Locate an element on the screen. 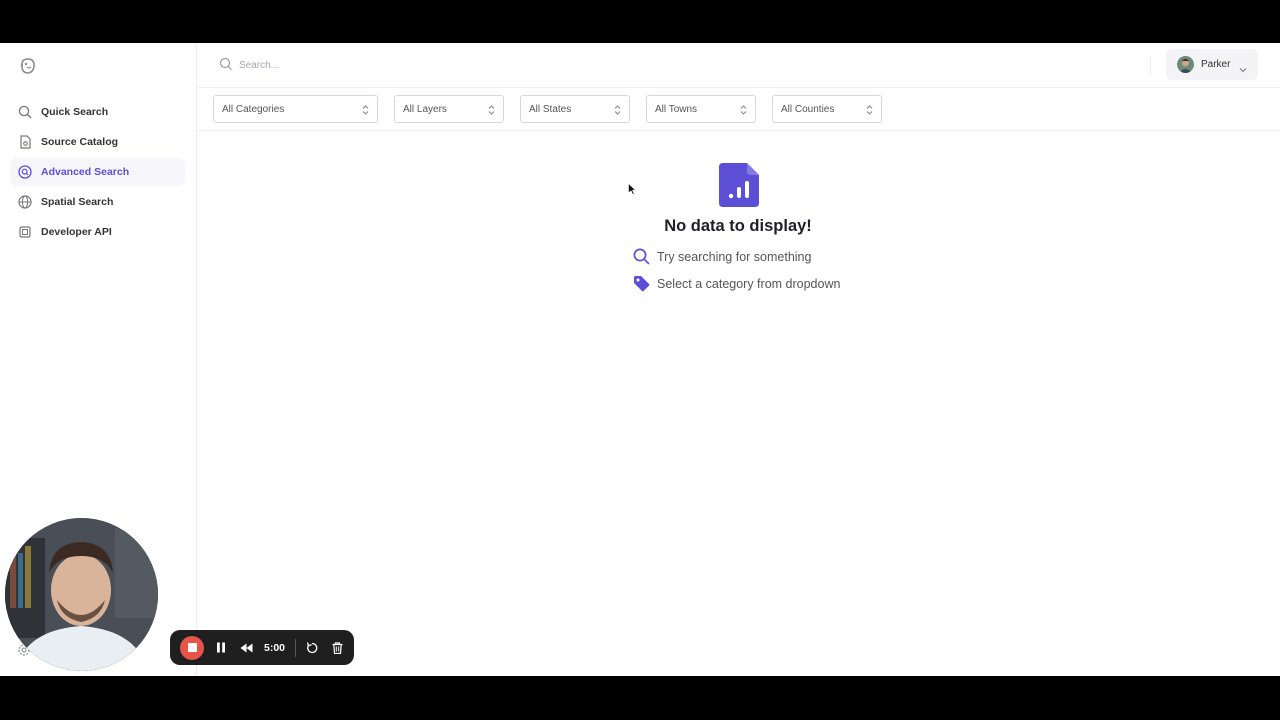 Image resolution: width=1280 pixels, height=720 pixels. empty-state-title: No data to display! is located at coordinates (738, 226).